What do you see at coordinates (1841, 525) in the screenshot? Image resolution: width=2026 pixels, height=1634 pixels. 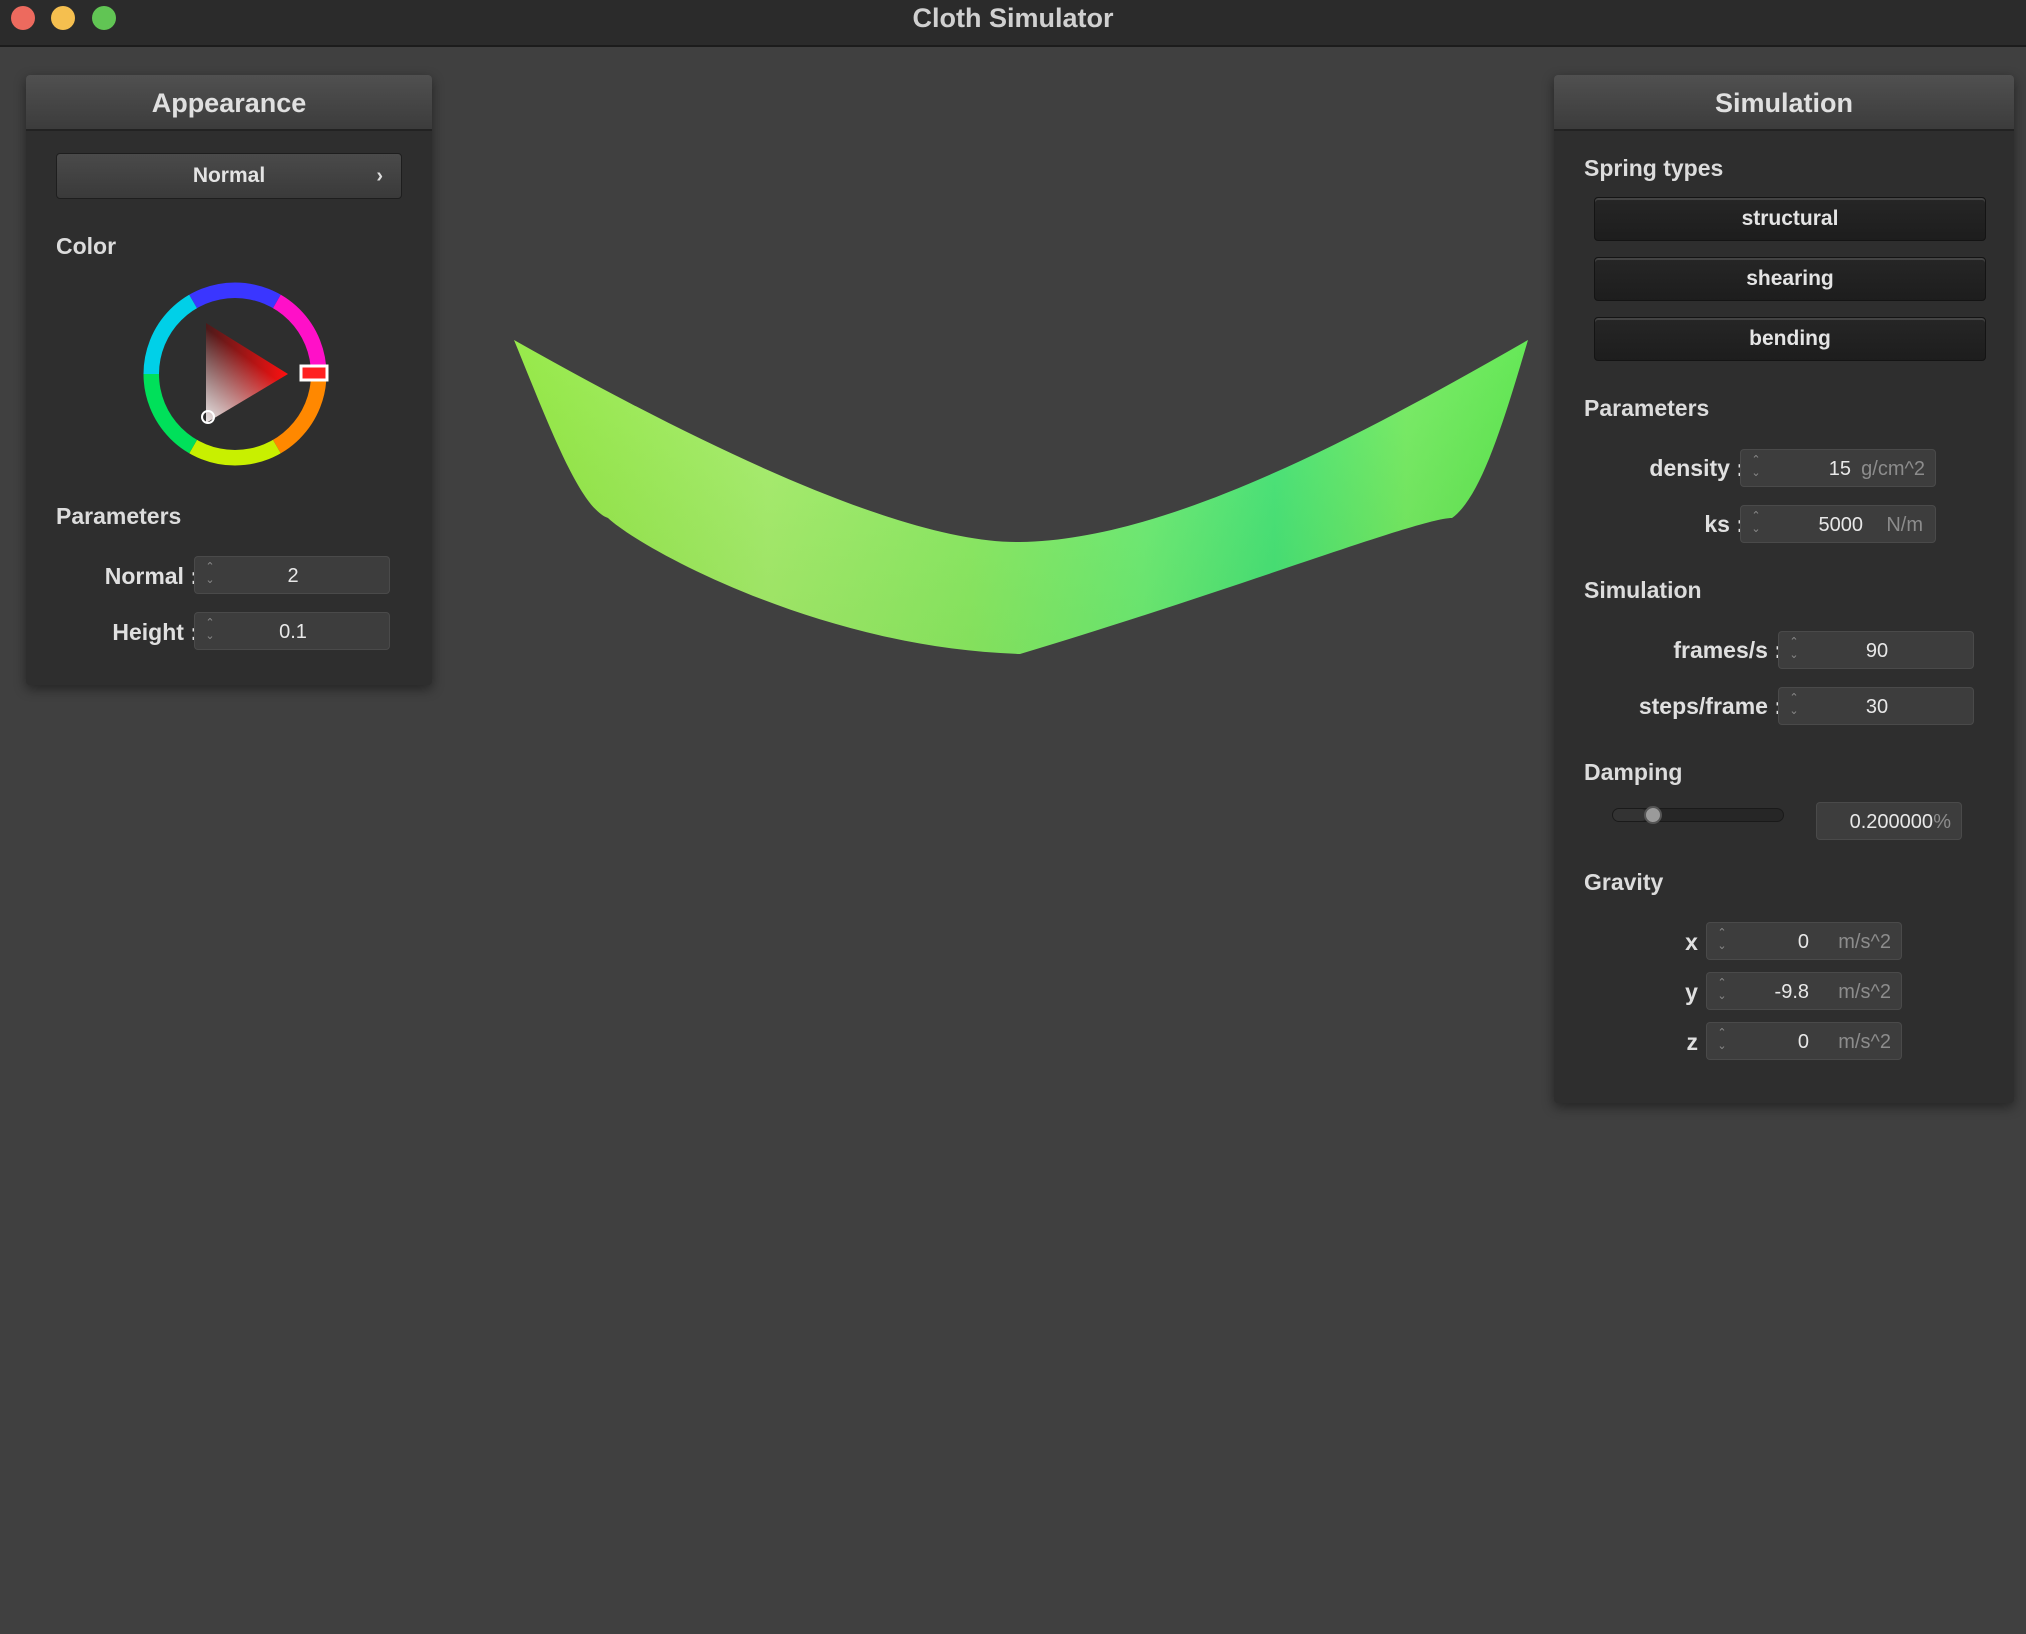 I see `ks-value: 5000` at bounding box center [1841, 525].